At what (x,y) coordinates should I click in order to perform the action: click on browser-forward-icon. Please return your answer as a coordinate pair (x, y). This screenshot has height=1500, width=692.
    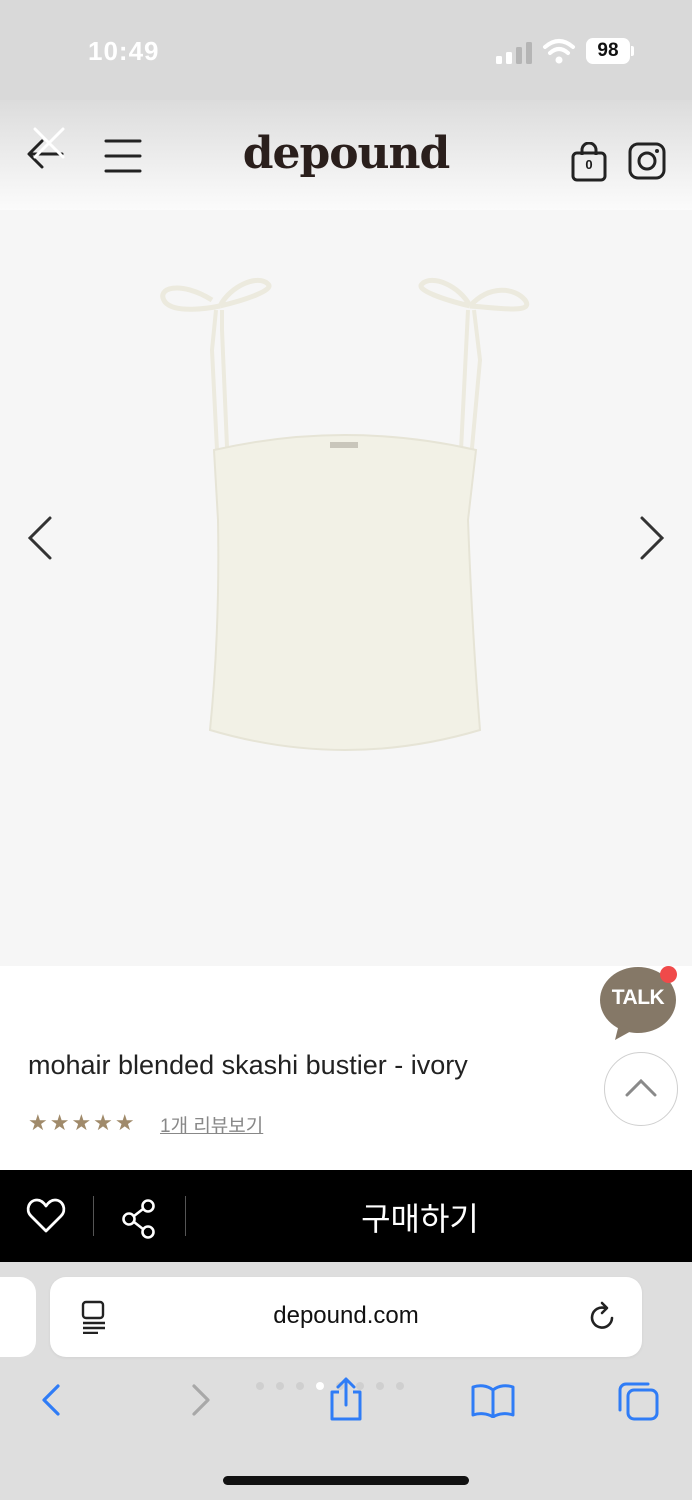
    Looking at the image, I should click on (201, 1400).